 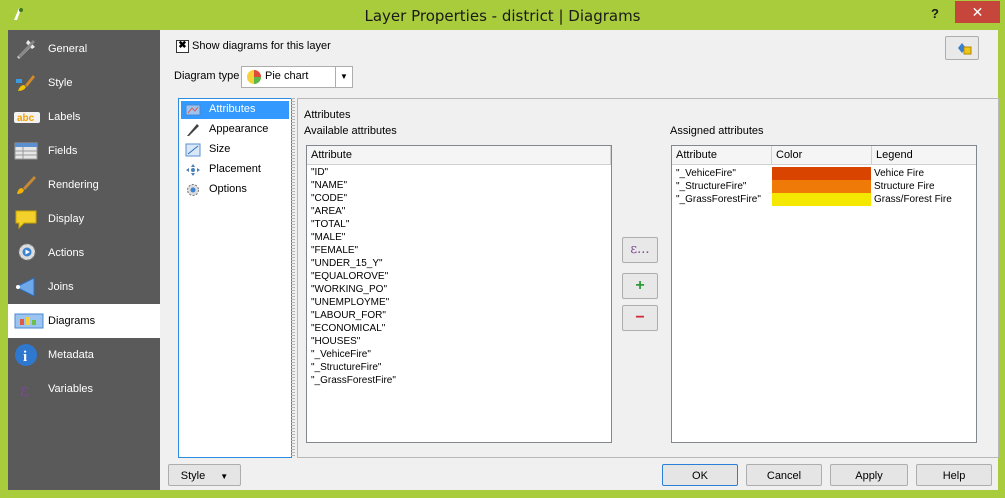 I want to click on tab-label: Appearance, so click(x=239, y=129).